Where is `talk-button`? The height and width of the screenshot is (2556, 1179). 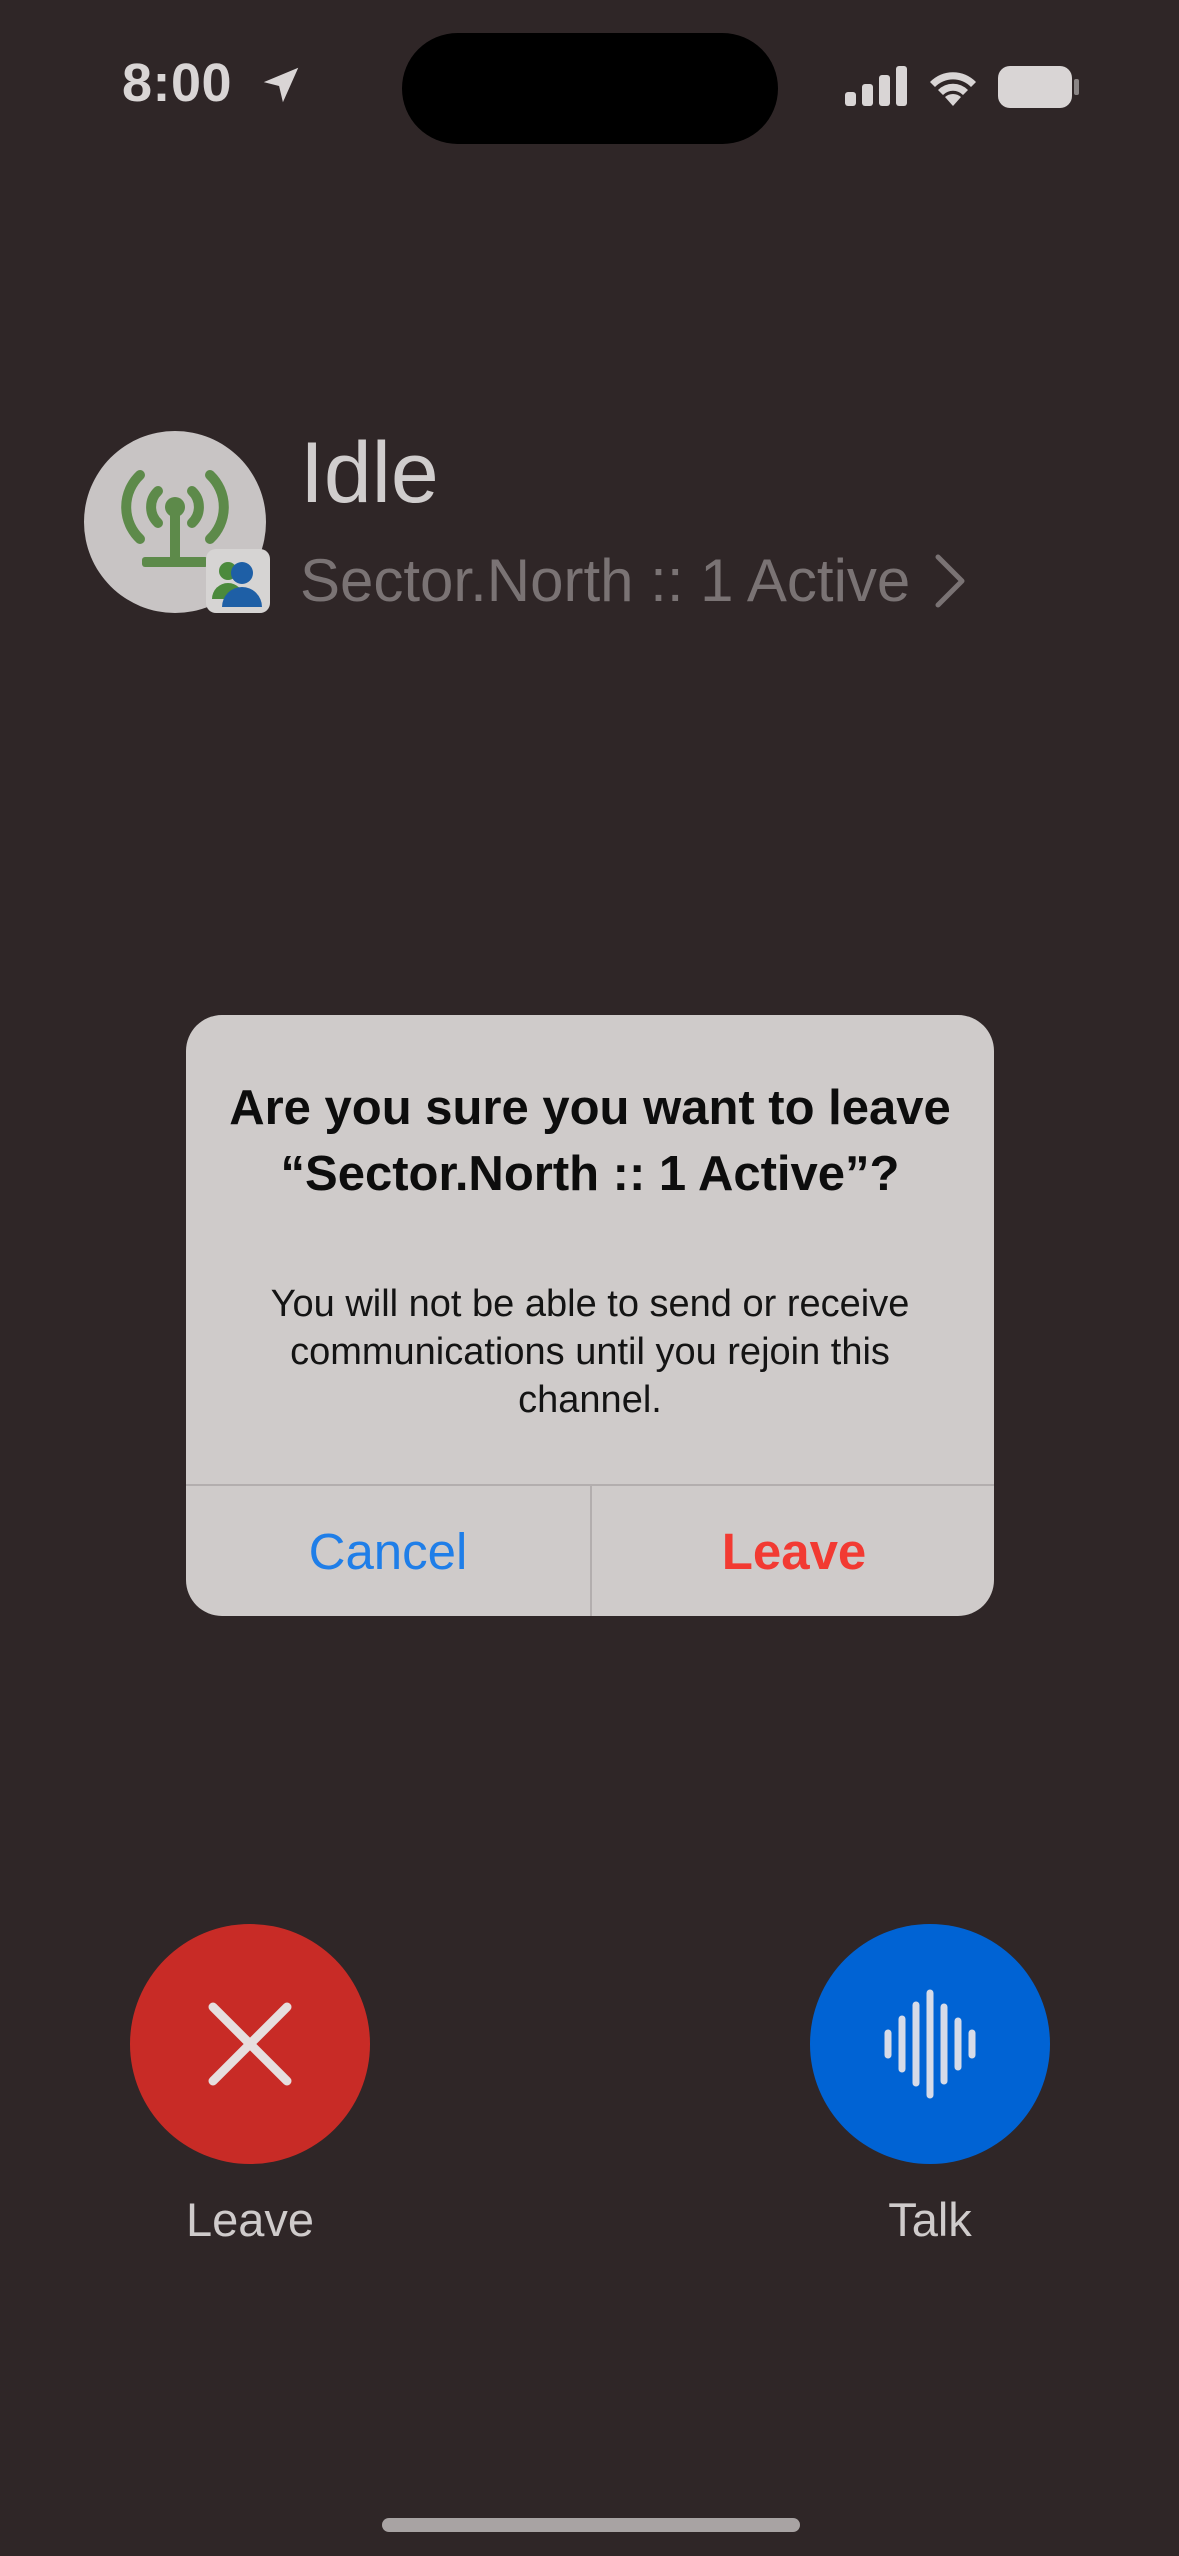 talk-button is located at coordinates (930, 2044).